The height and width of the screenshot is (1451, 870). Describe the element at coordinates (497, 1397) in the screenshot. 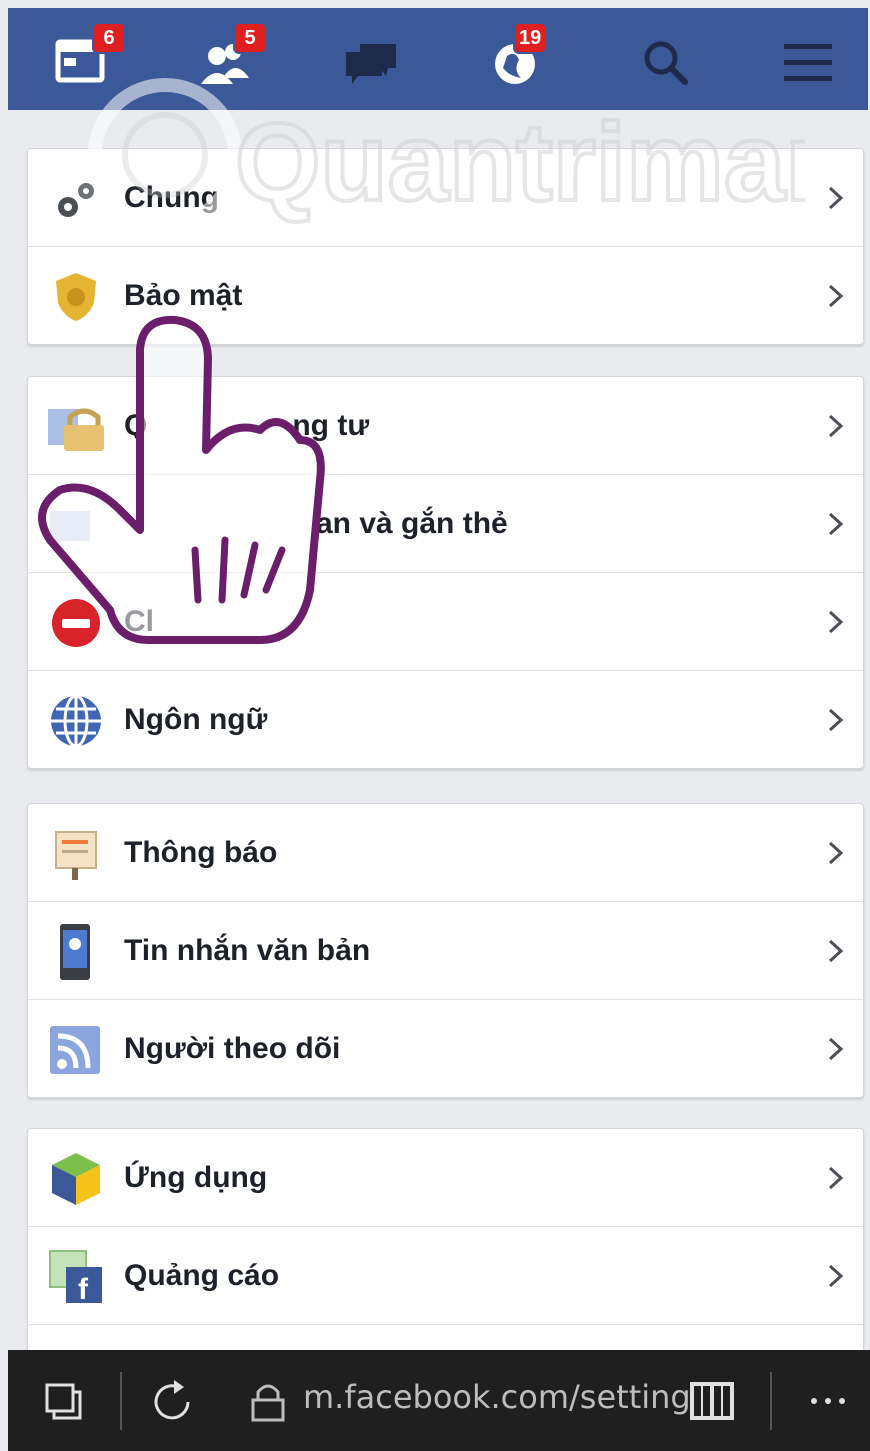

I see `address-bar-url: m.facebook.com/setting` at that location.